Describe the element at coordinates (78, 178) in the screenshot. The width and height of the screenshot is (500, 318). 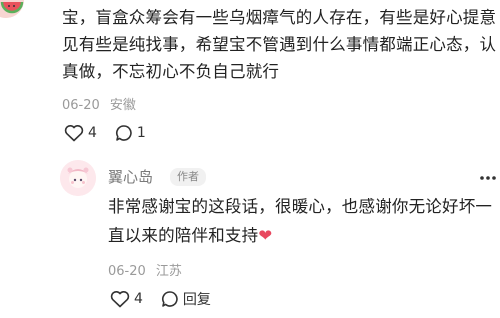
I see `reply-author-avatar` at that location.